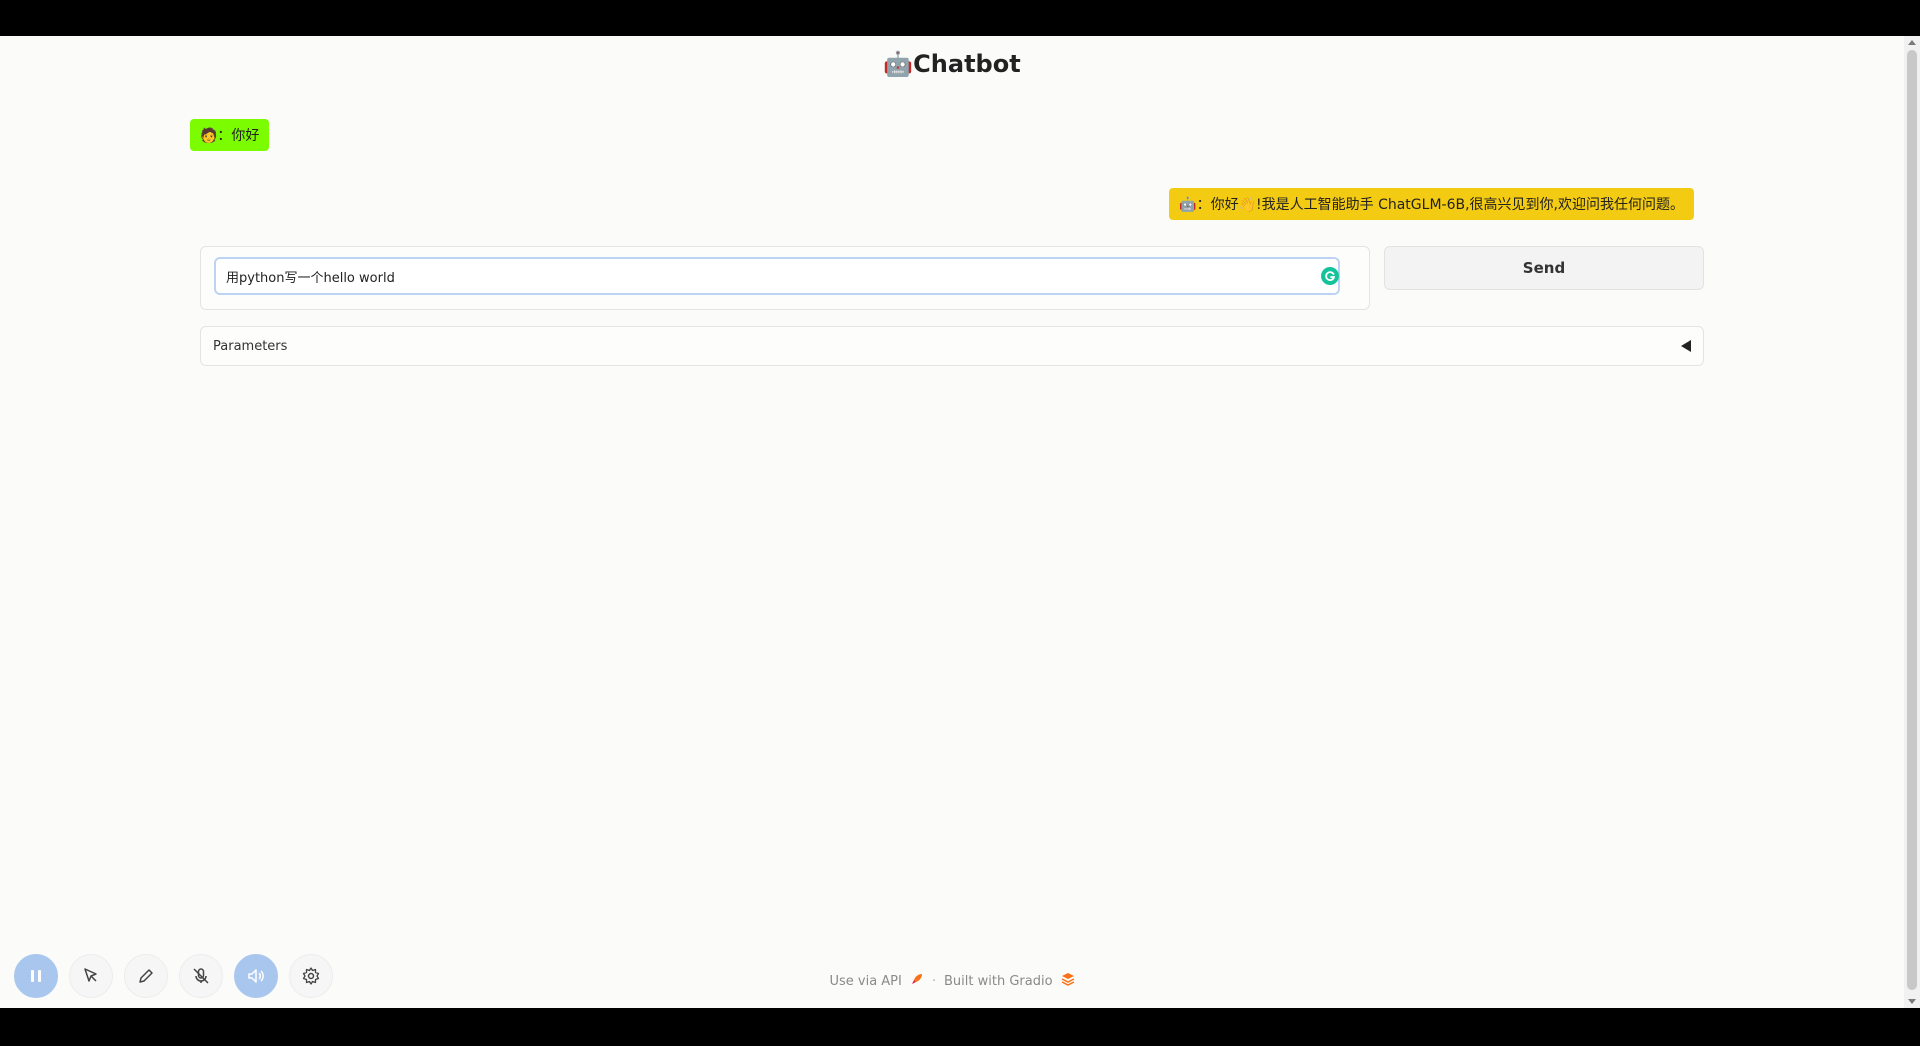 Image resolution: width=1920 pixels, height=1046 pixels. What do you see at coordinates (865, 981) in the screenshot?
I see `use-via-api-link: Use via API` at bounding box center [865, 981].